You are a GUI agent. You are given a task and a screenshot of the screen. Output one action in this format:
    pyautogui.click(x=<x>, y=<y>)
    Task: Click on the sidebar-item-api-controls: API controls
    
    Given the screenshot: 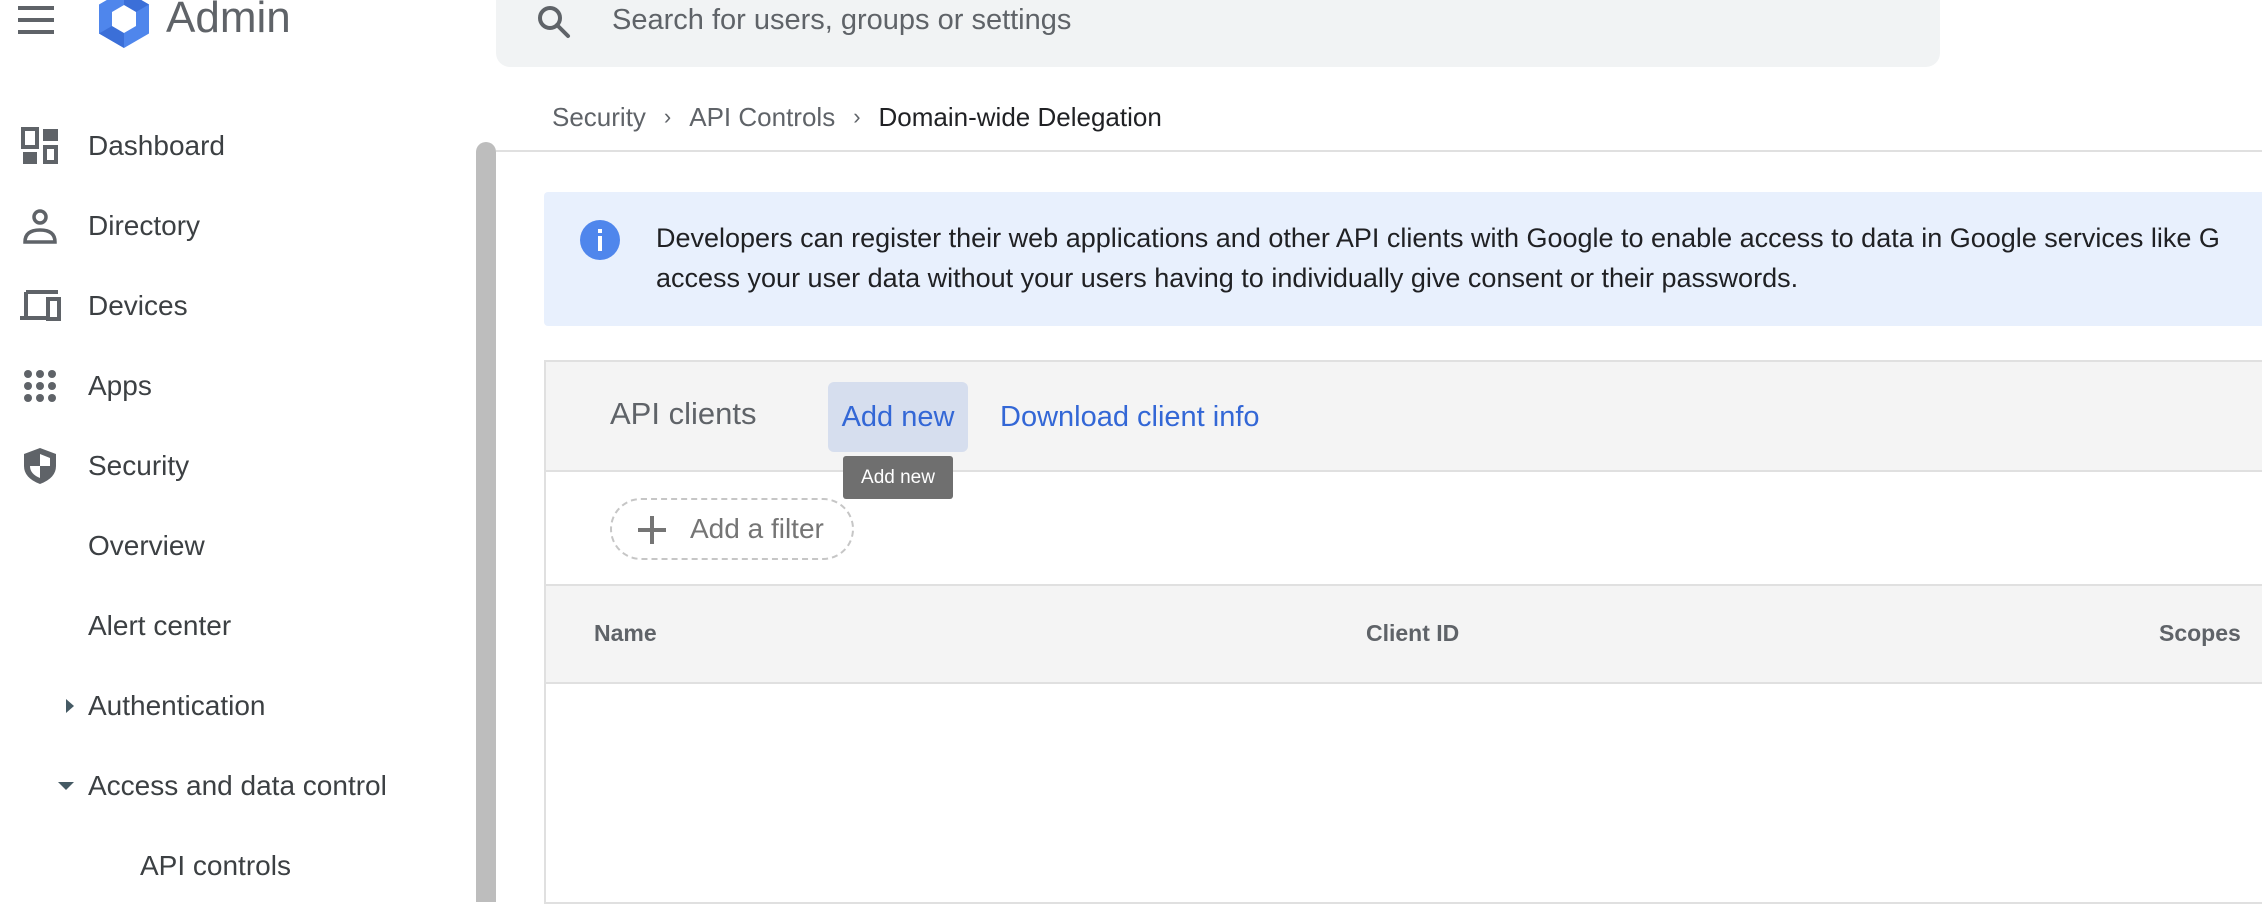 What is the action you would take?
    pyautogui.click(x=235, y=866)
    